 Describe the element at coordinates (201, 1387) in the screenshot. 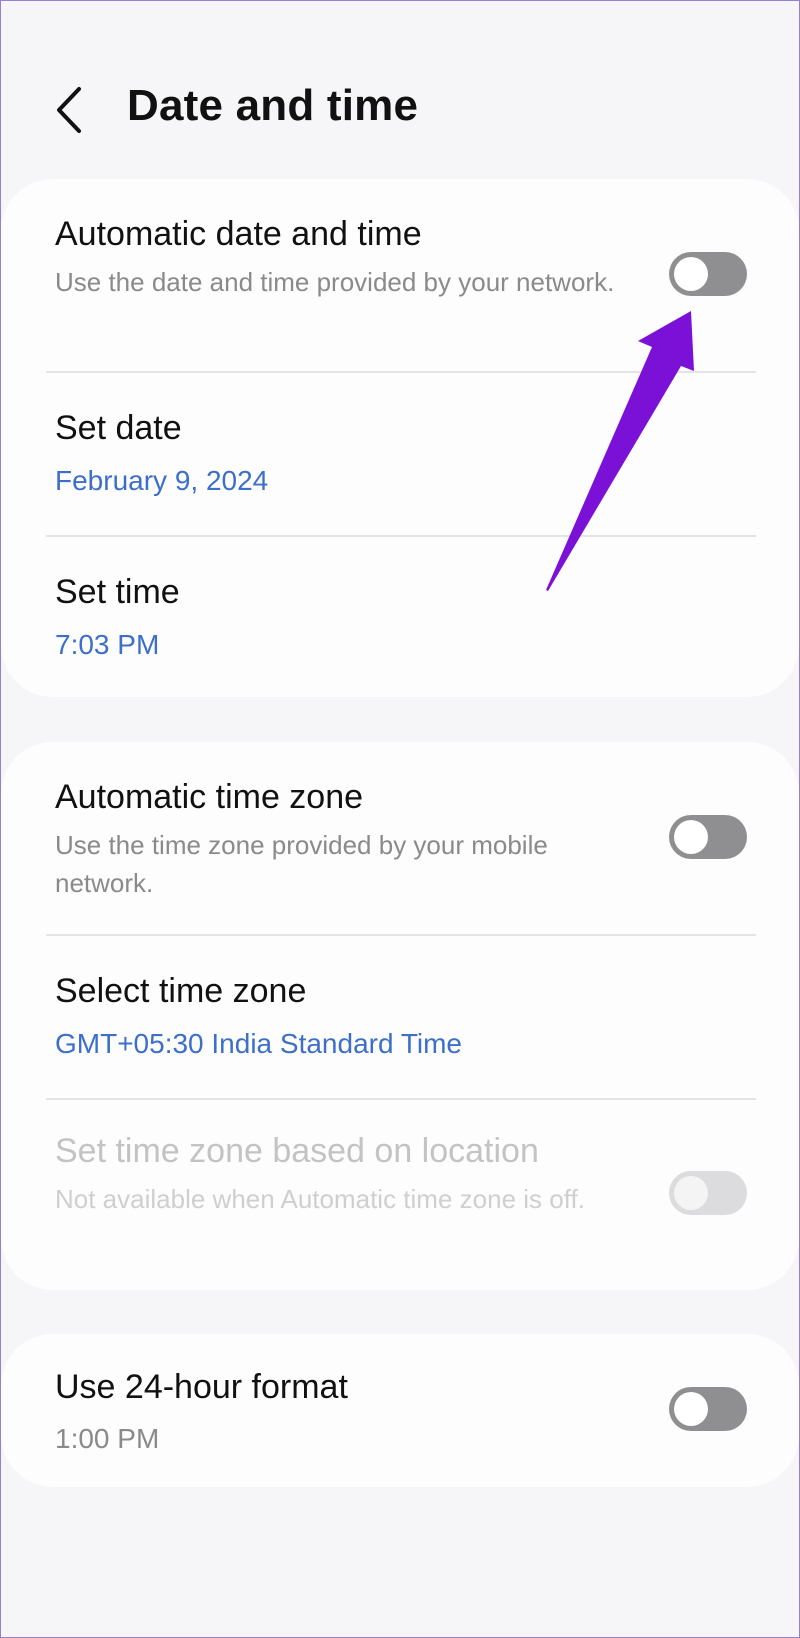

I see `row-title: Use 24-hour format` at that location.